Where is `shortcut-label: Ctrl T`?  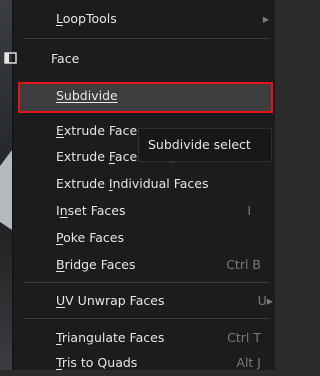 shortcut-label: Ctrl T is located at coordinates (244, 337).